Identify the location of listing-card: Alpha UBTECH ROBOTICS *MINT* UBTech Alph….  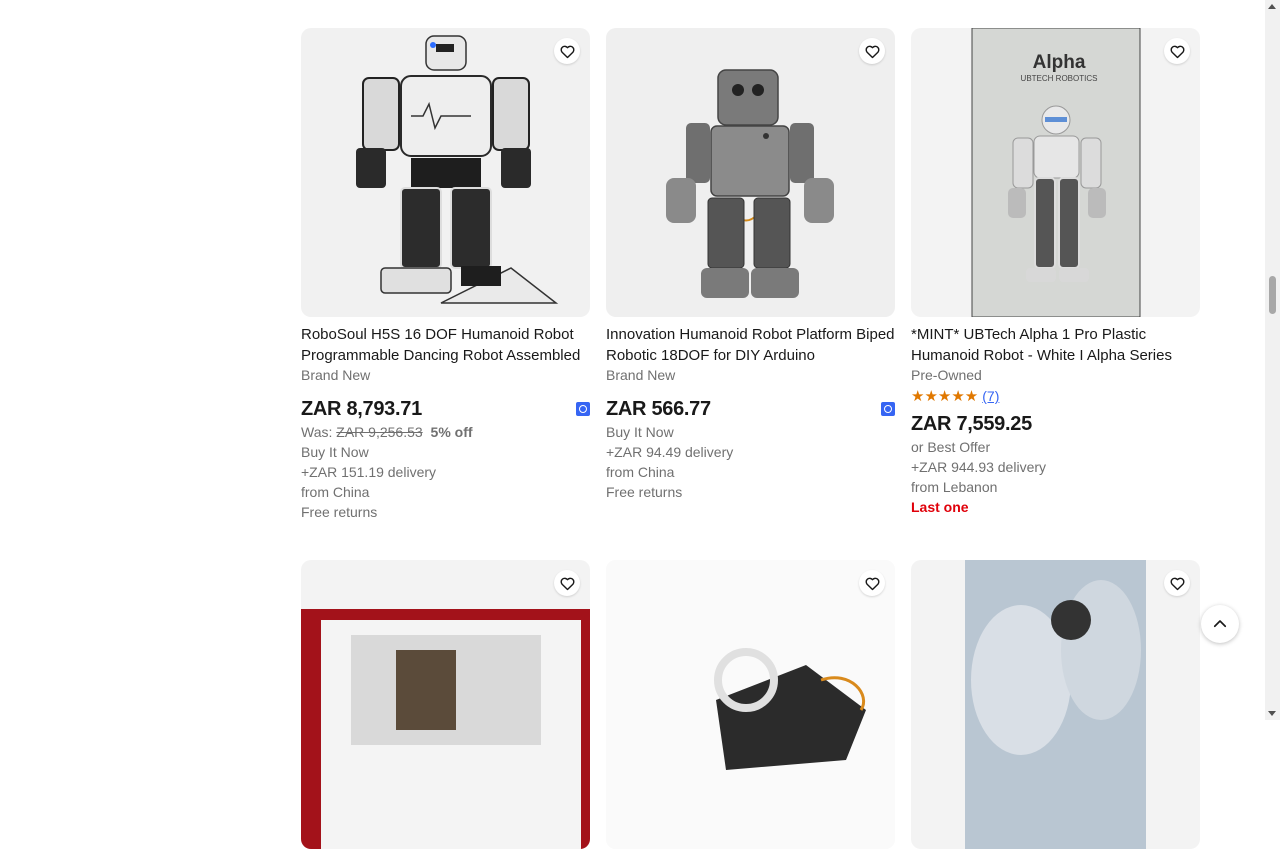
(1055, 272).